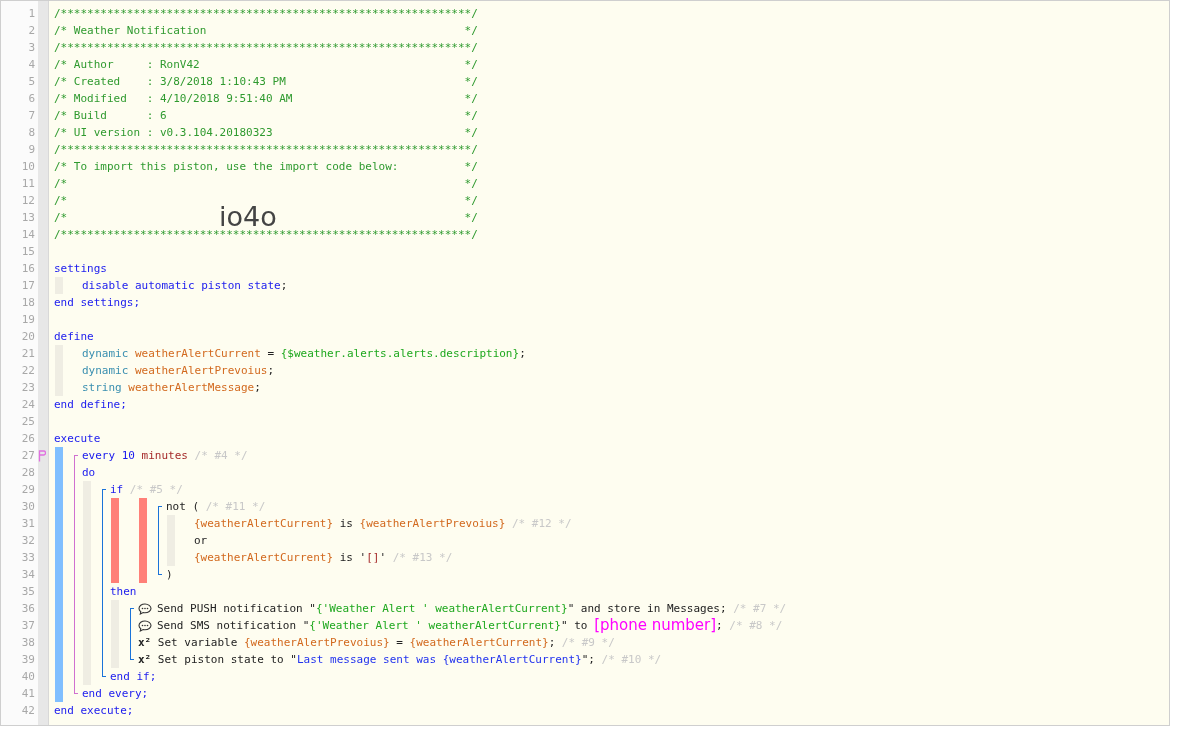 The height and width of the screenshot is (734, 1178). Describe the element at coordinates (27, 472) in the screenshot. I see `line-number: 28` at that location.